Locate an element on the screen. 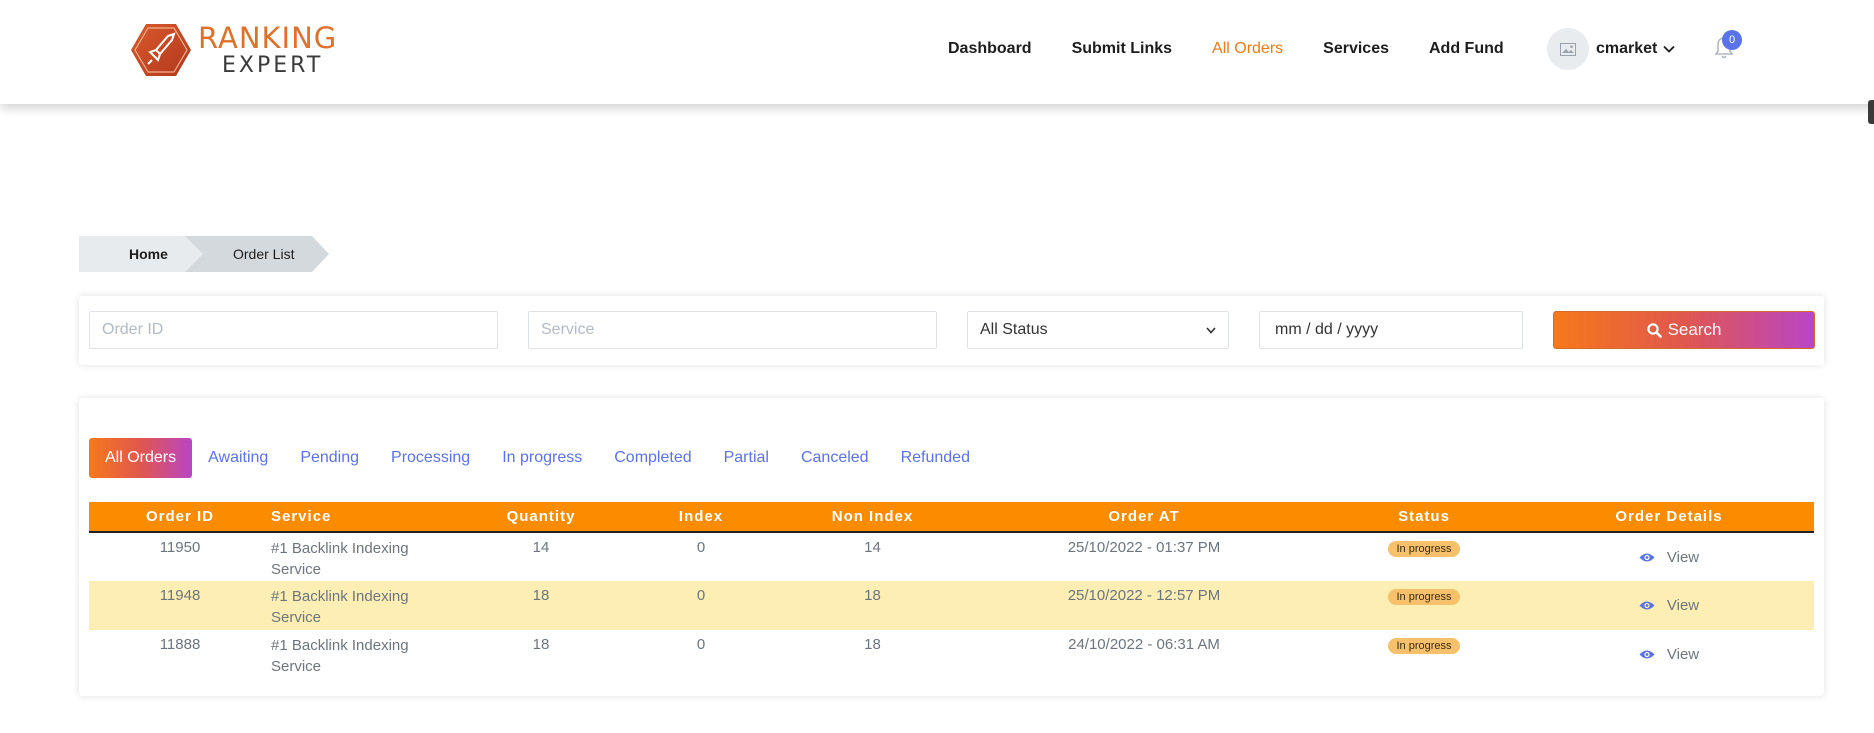 This screenshot has height=733, width=1874. date-input: mm / dd / yyyy is located at coordinates (1391, 330).